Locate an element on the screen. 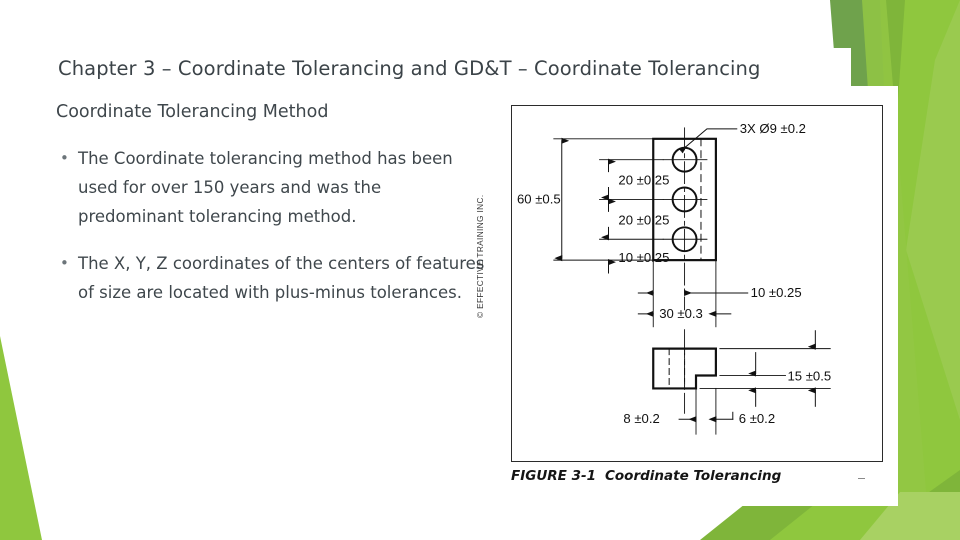  caption-tick-mark is located at coordinates (861, 478).